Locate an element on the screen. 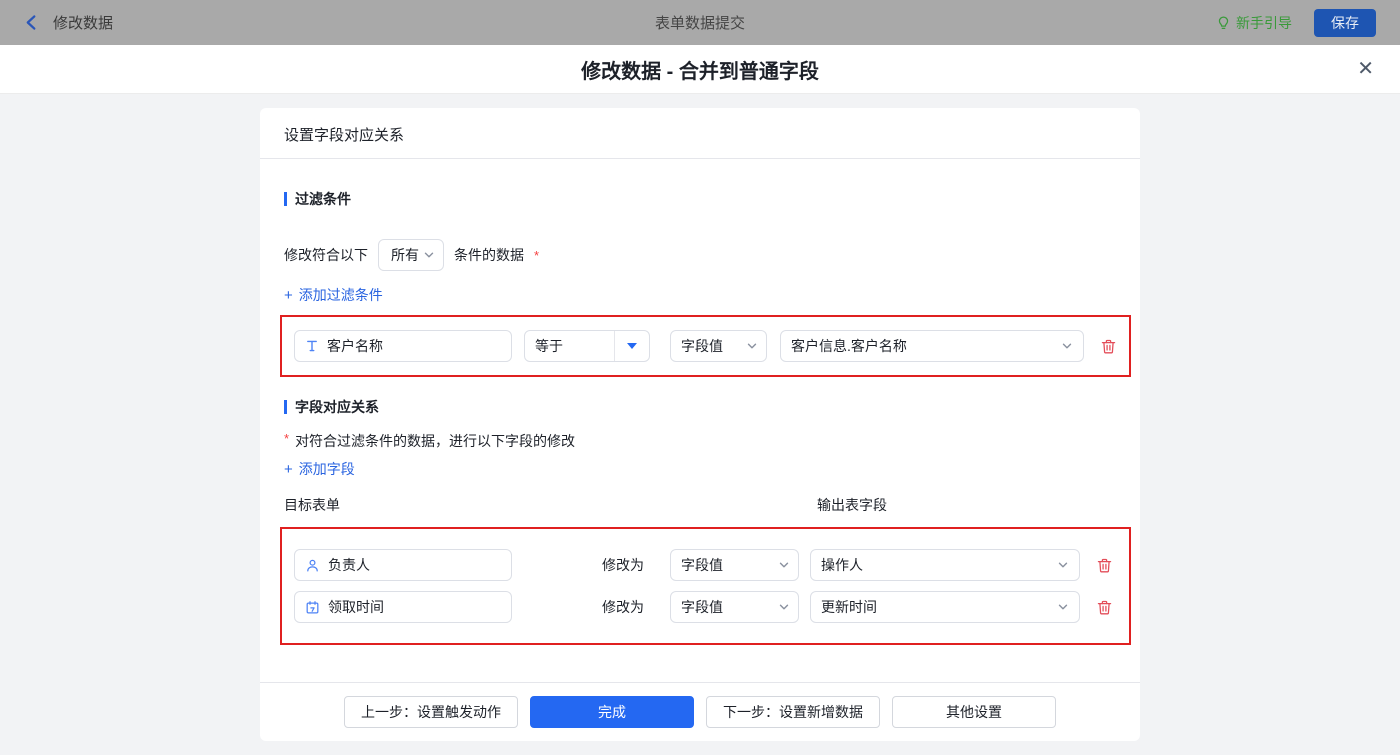  match-mode-value: 所有 is located at coordinates (405, 255).